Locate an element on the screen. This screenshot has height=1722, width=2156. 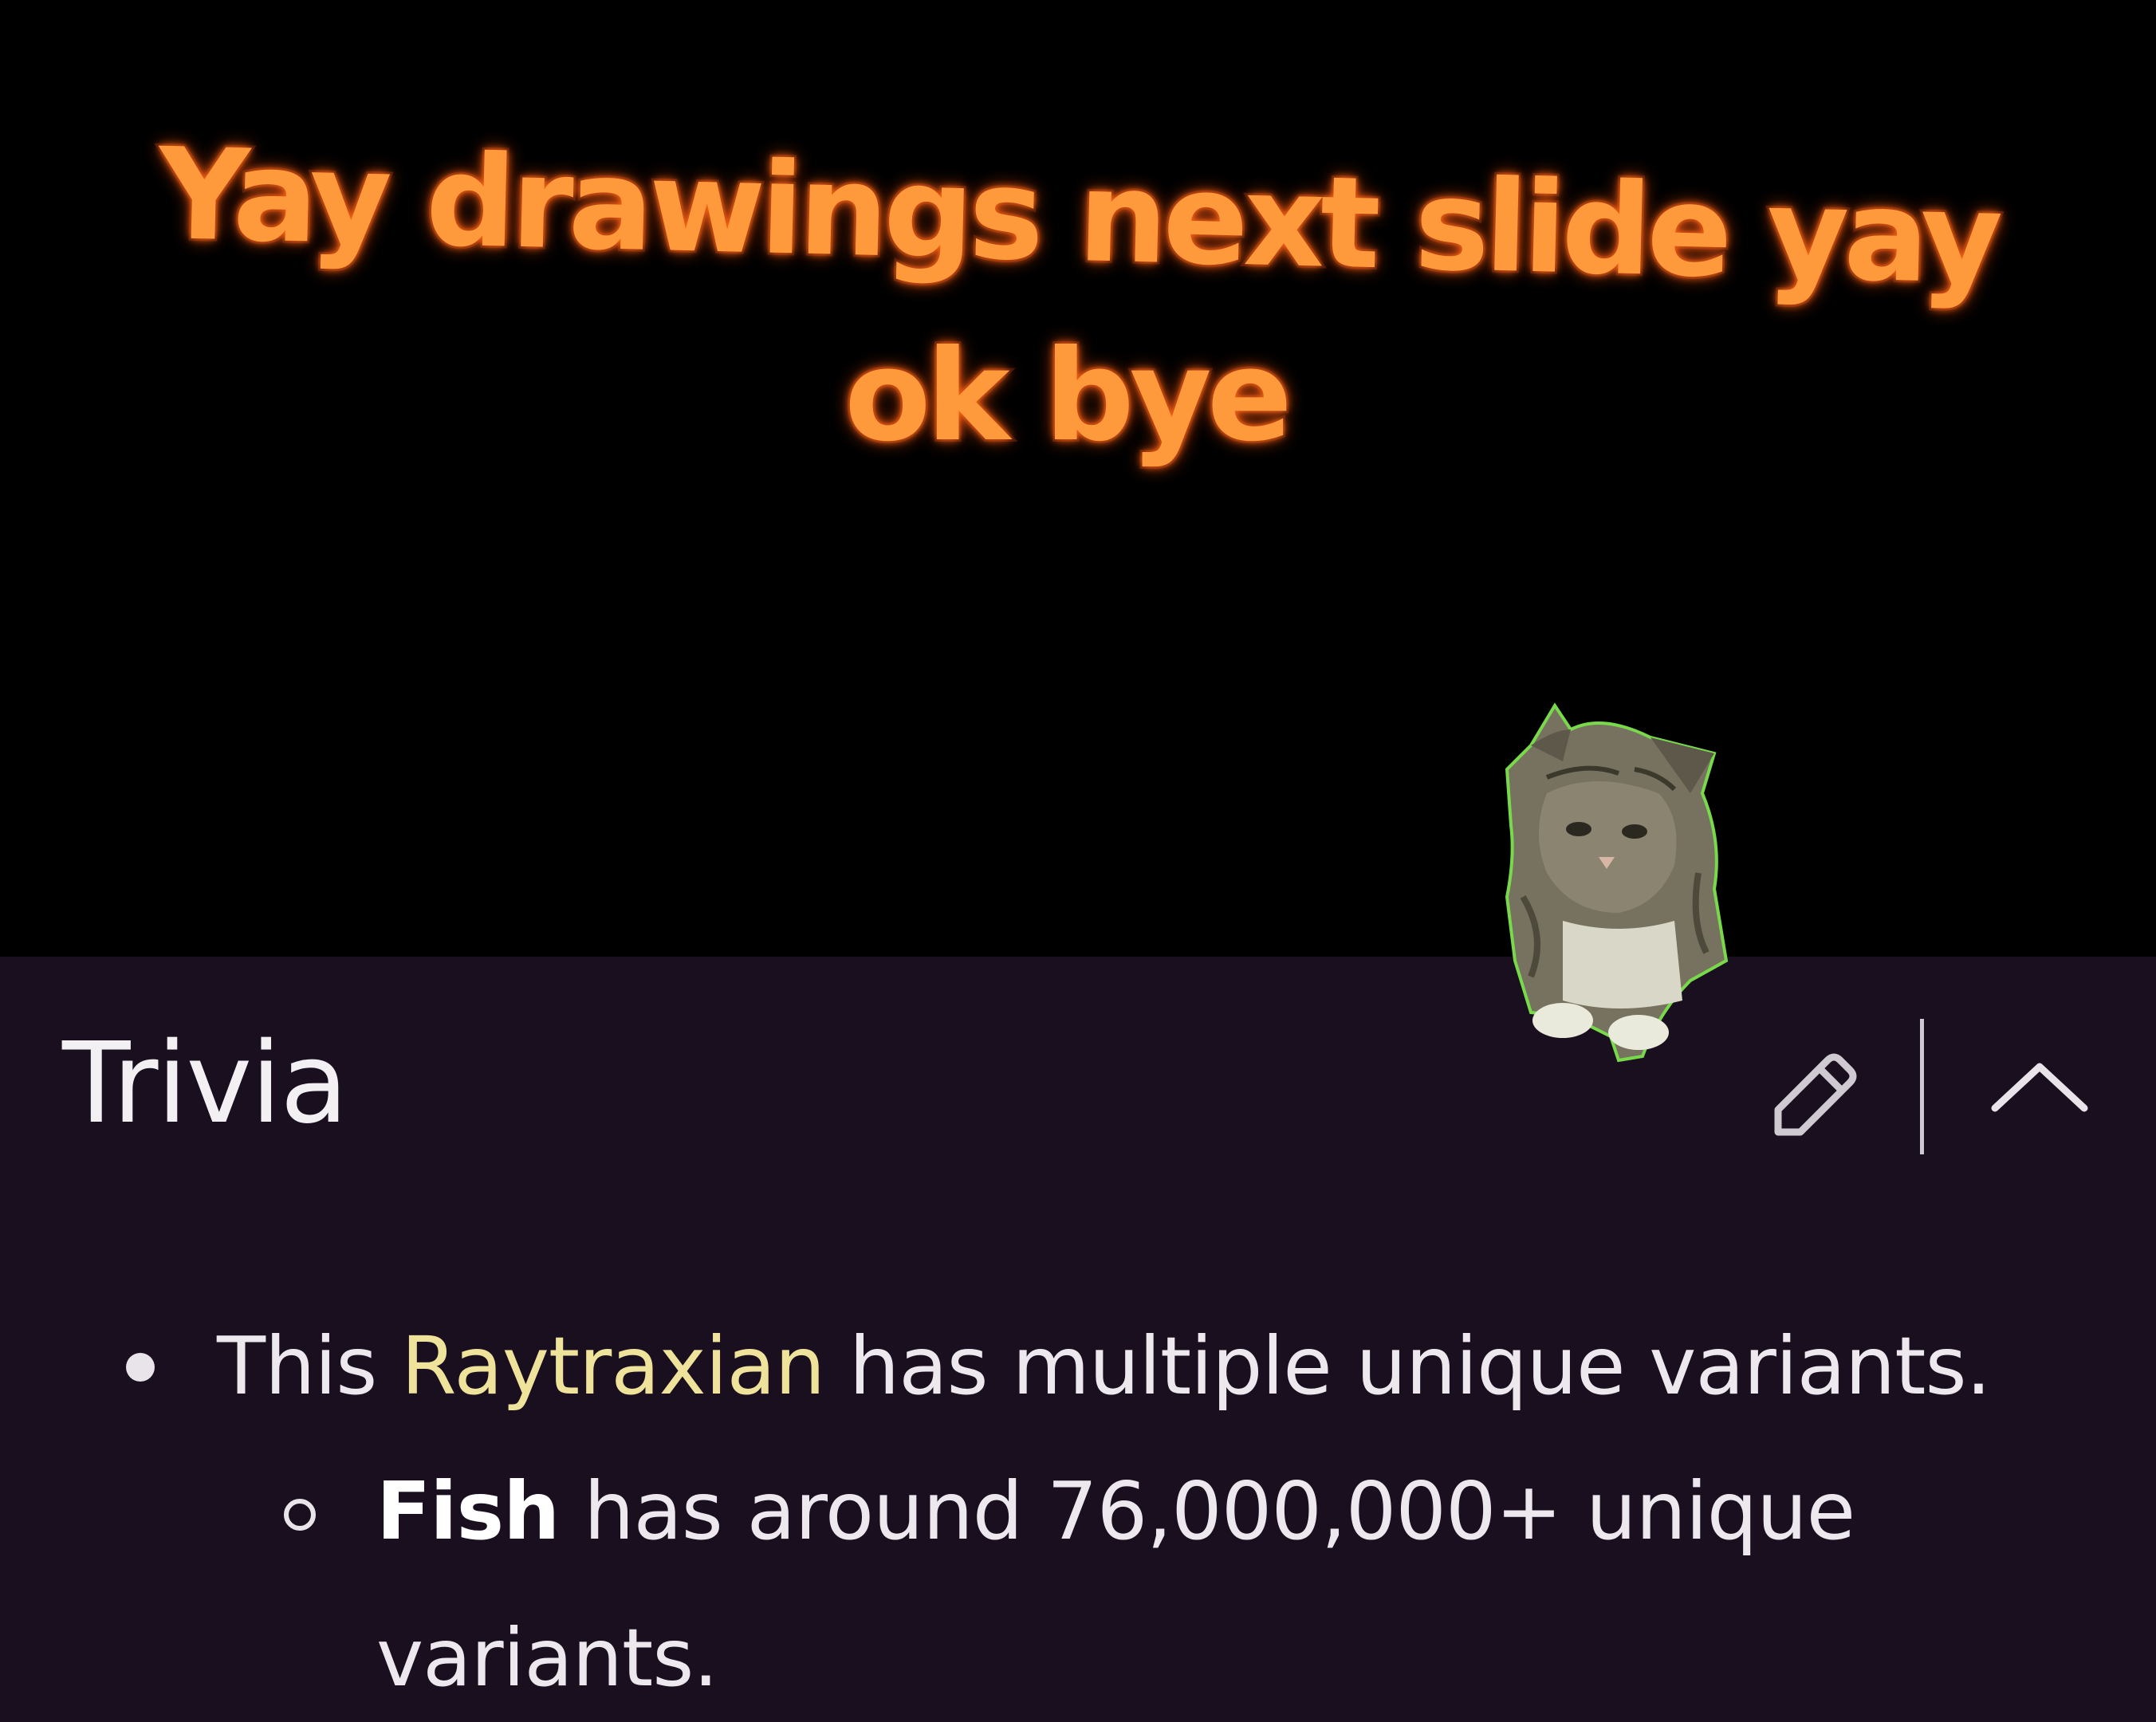
pencil-icon is located at coordinates (1816, 1094).